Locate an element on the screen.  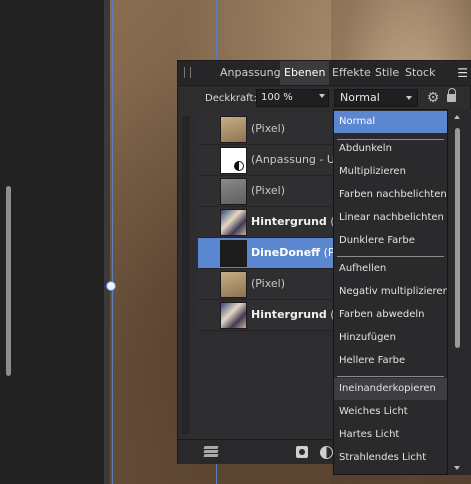
opacity-field: 100 % is located at coordinates (292, 98).